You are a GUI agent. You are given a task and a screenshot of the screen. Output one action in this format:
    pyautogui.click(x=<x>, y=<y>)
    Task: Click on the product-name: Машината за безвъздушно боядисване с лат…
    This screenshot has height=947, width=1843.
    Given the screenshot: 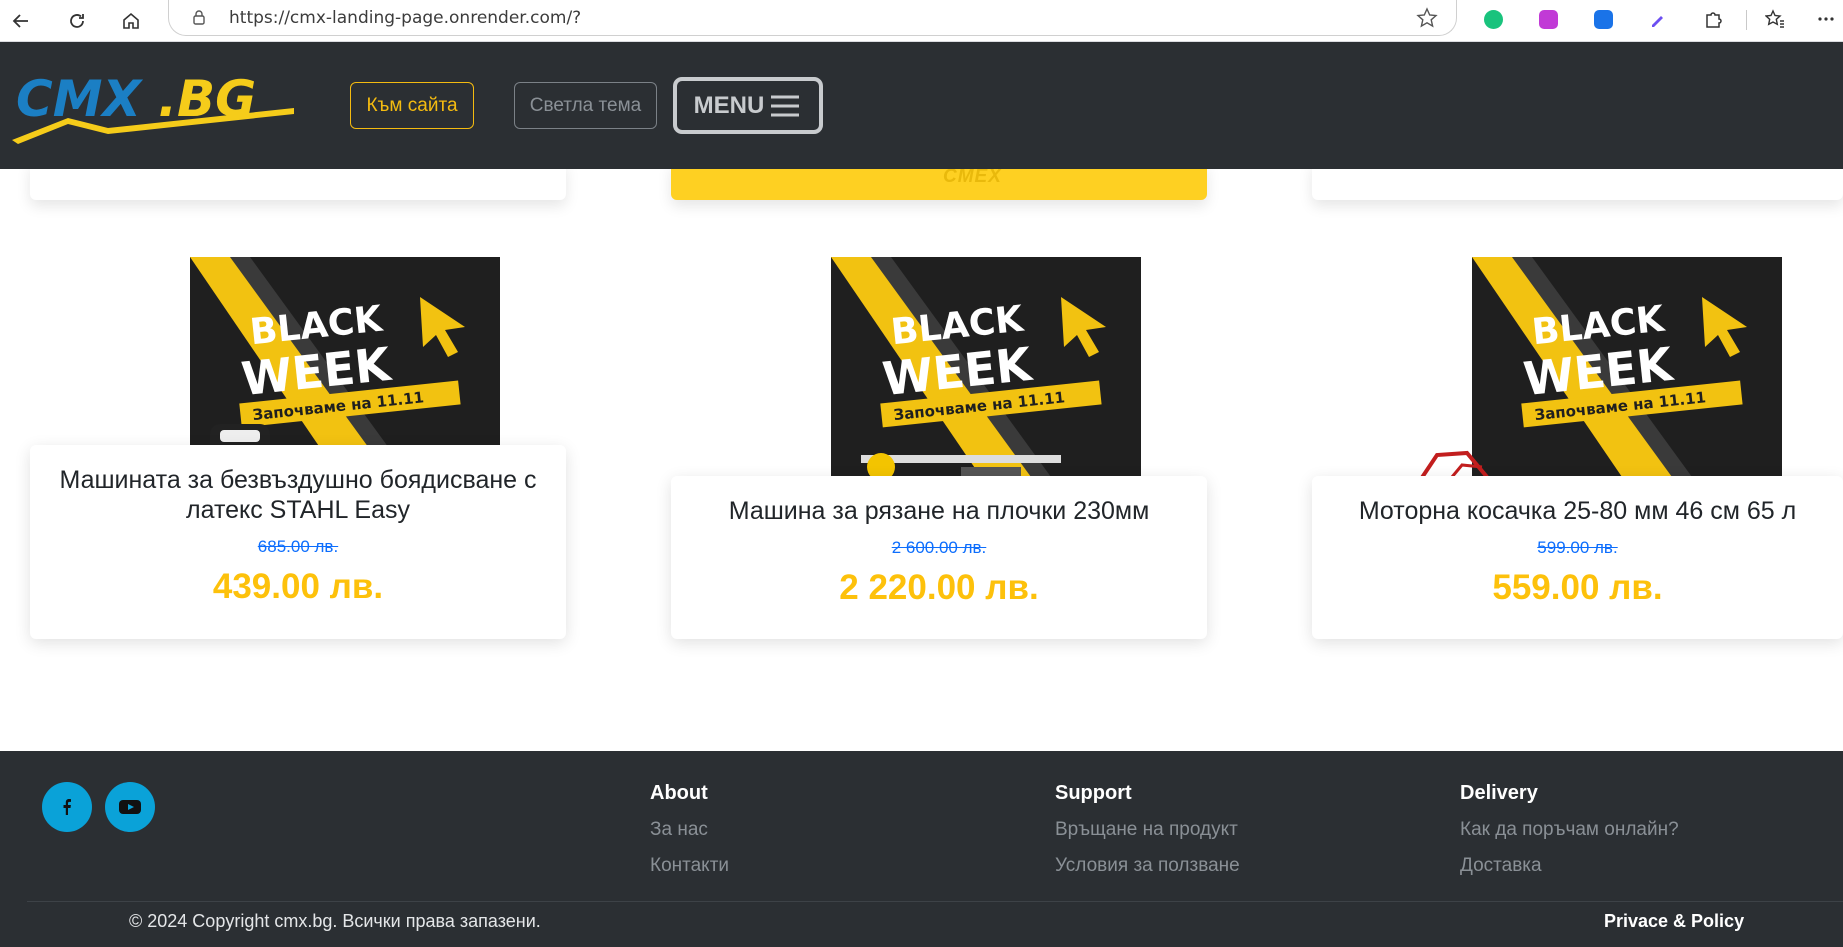 What is the action you would take?
    pyautogui.click(x=298, y=495)
    